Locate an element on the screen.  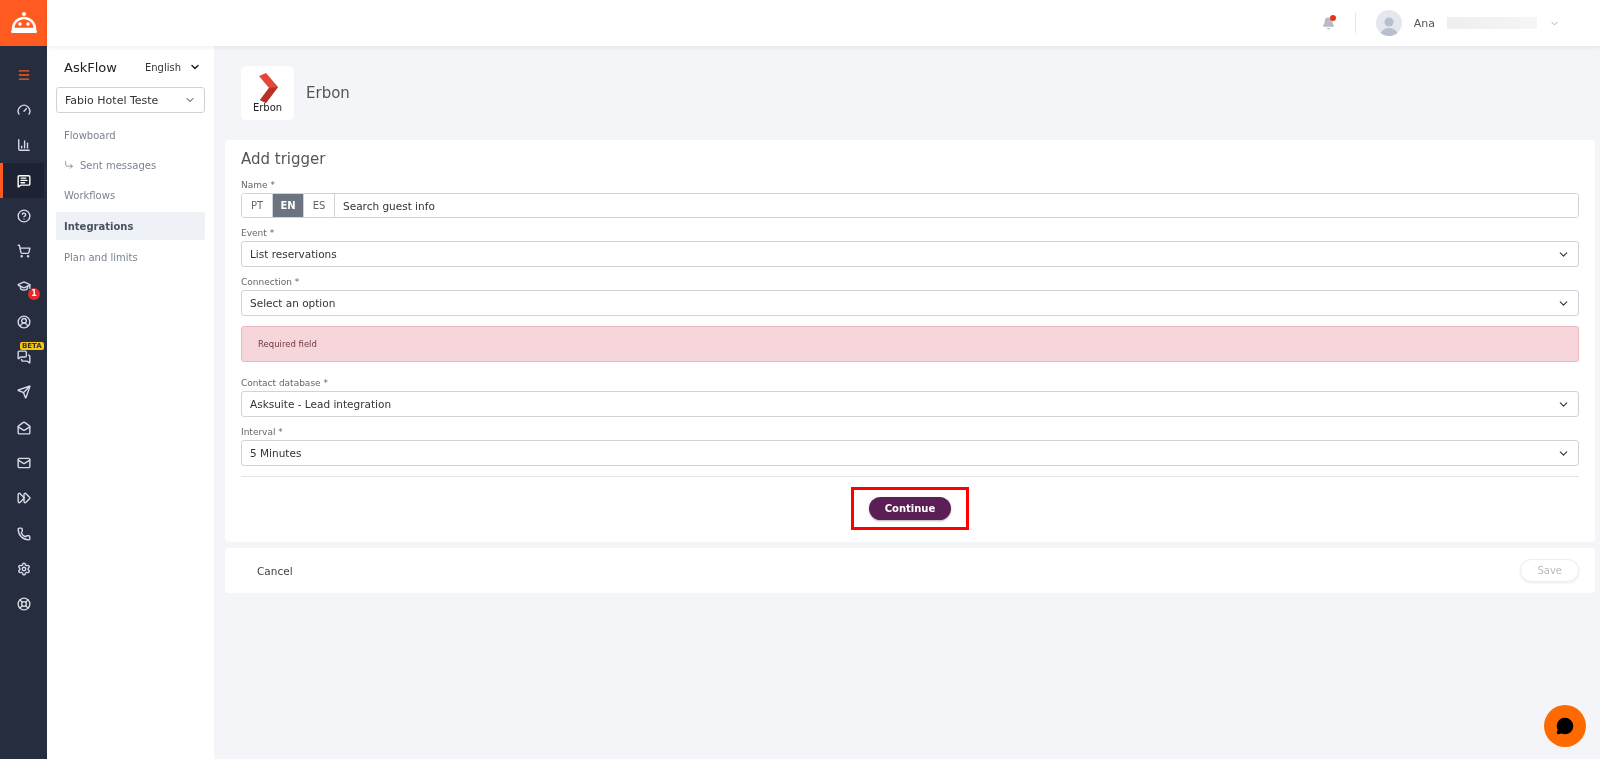
select-field: Asksuite - Lead integration is located at coordinates (910, 404).